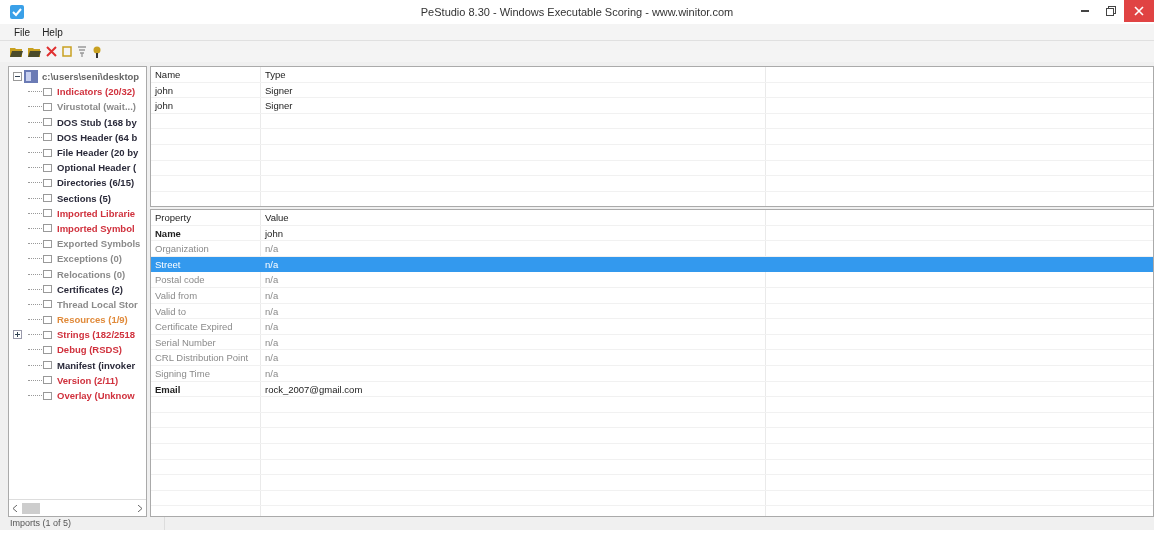 The image size is (1154, 533). What do you see at coordinates (96, 228) in the screenshot?
I see `tree-item: Imported Symbol` at bounding box center [96, 228].